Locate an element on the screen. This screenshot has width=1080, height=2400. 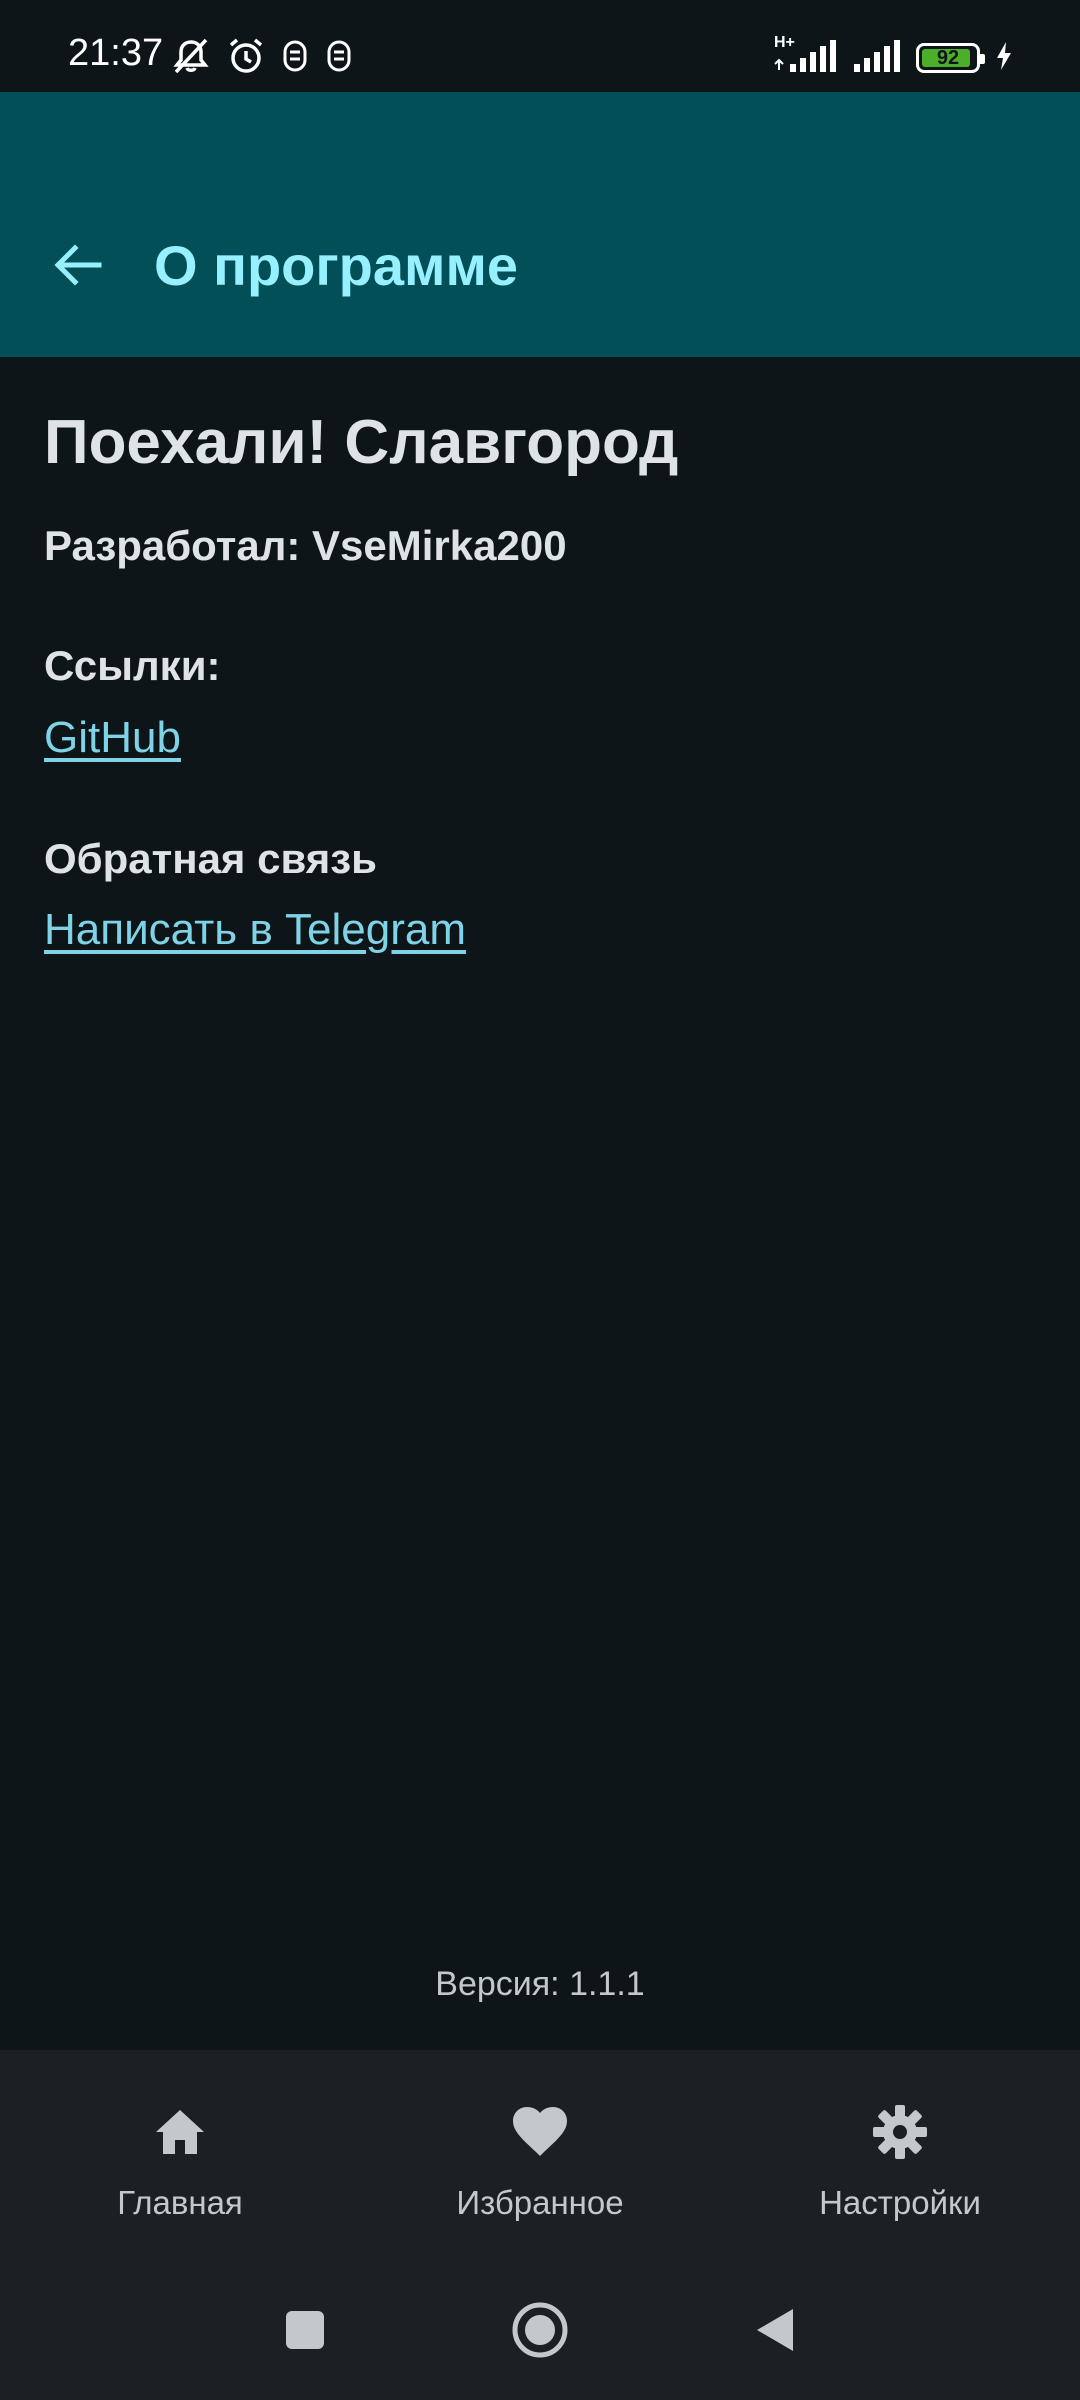
home-system-button is located at coordinates (540, 2332).